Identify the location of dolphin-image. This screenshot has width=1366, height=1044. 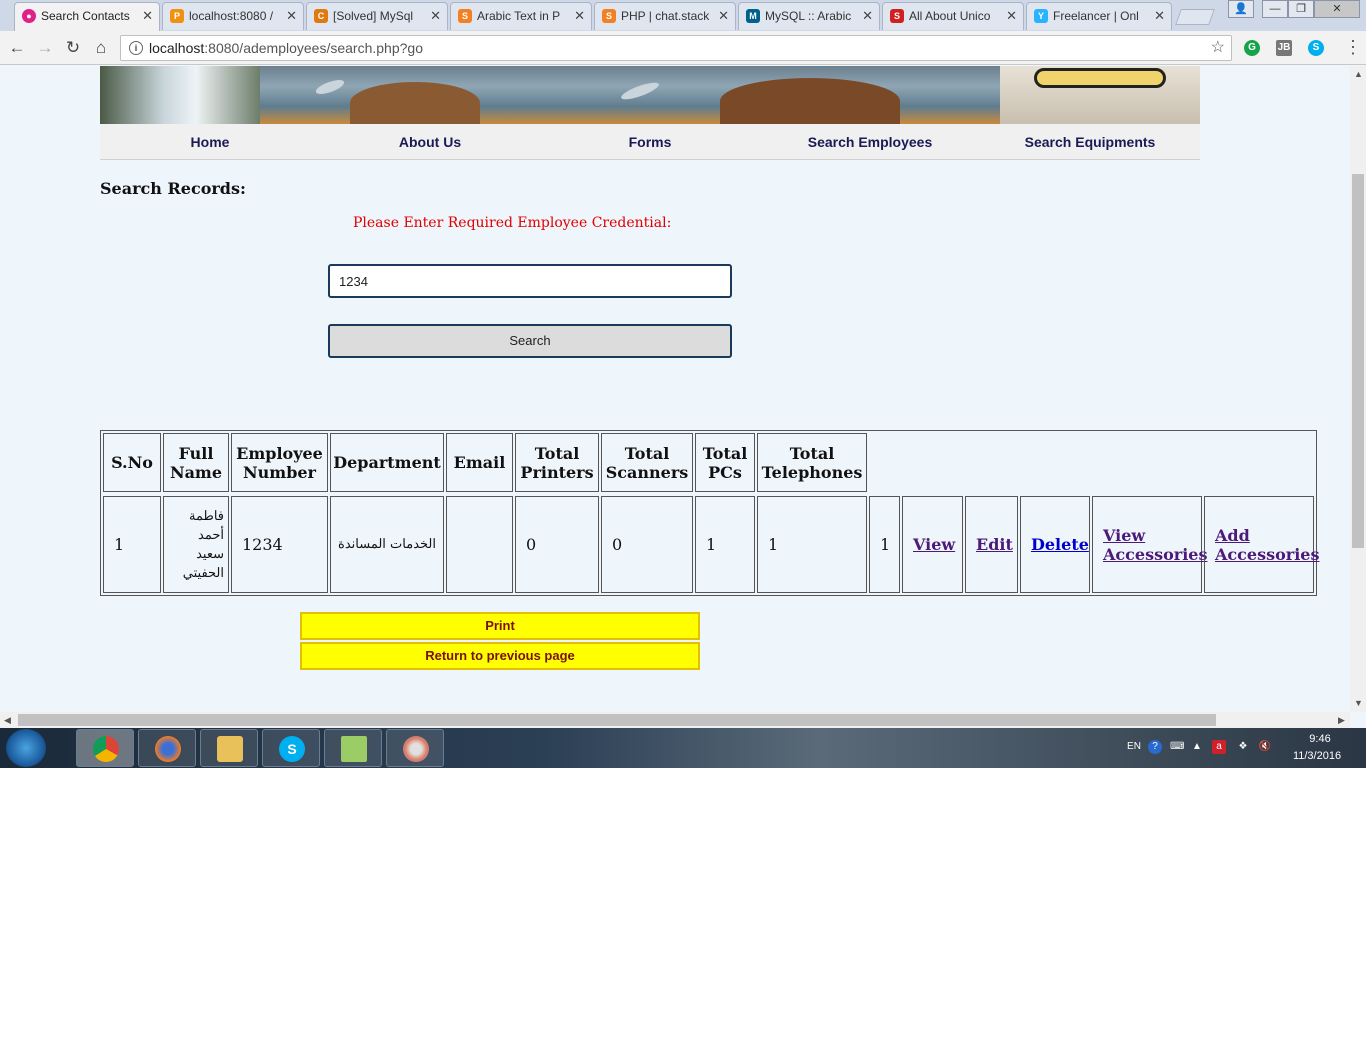
(640, 91).